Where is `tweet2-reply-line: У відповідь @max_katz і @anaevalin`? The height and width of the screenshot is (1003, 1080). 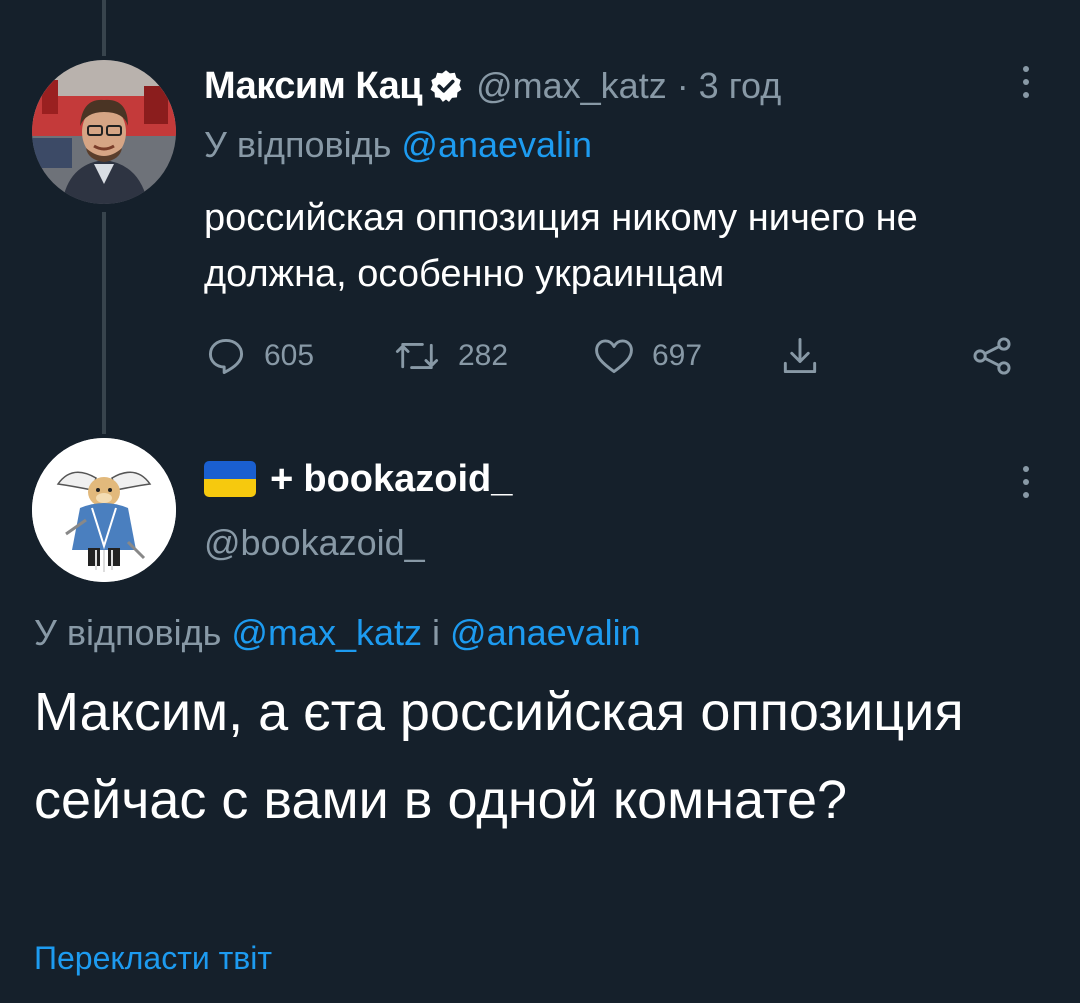 tweet2-reply-line: У відповідь @max_katz і @anaevalin is located at coordinates (337, 633).